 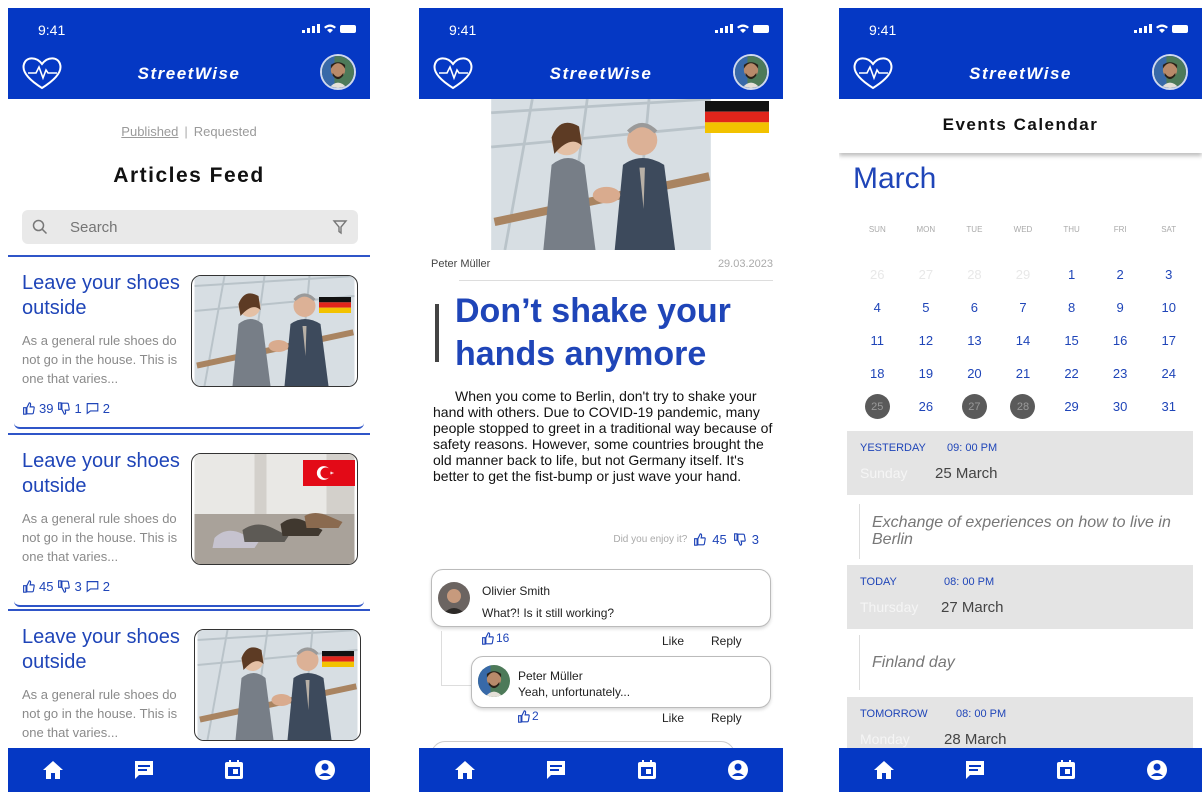 I want to click on calendar-day: 15, so click(x=1071, y=340).